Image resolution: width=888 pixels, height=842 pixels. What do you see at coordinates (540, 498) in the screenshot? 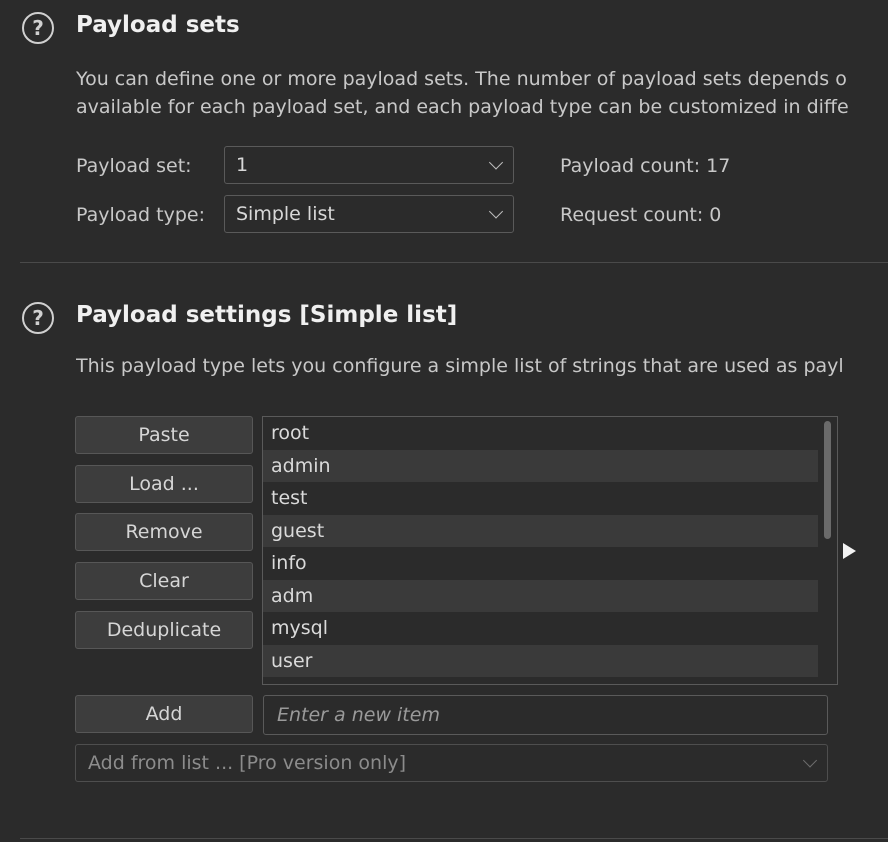
I see `list-item: test` at bounding box center [540, 498].